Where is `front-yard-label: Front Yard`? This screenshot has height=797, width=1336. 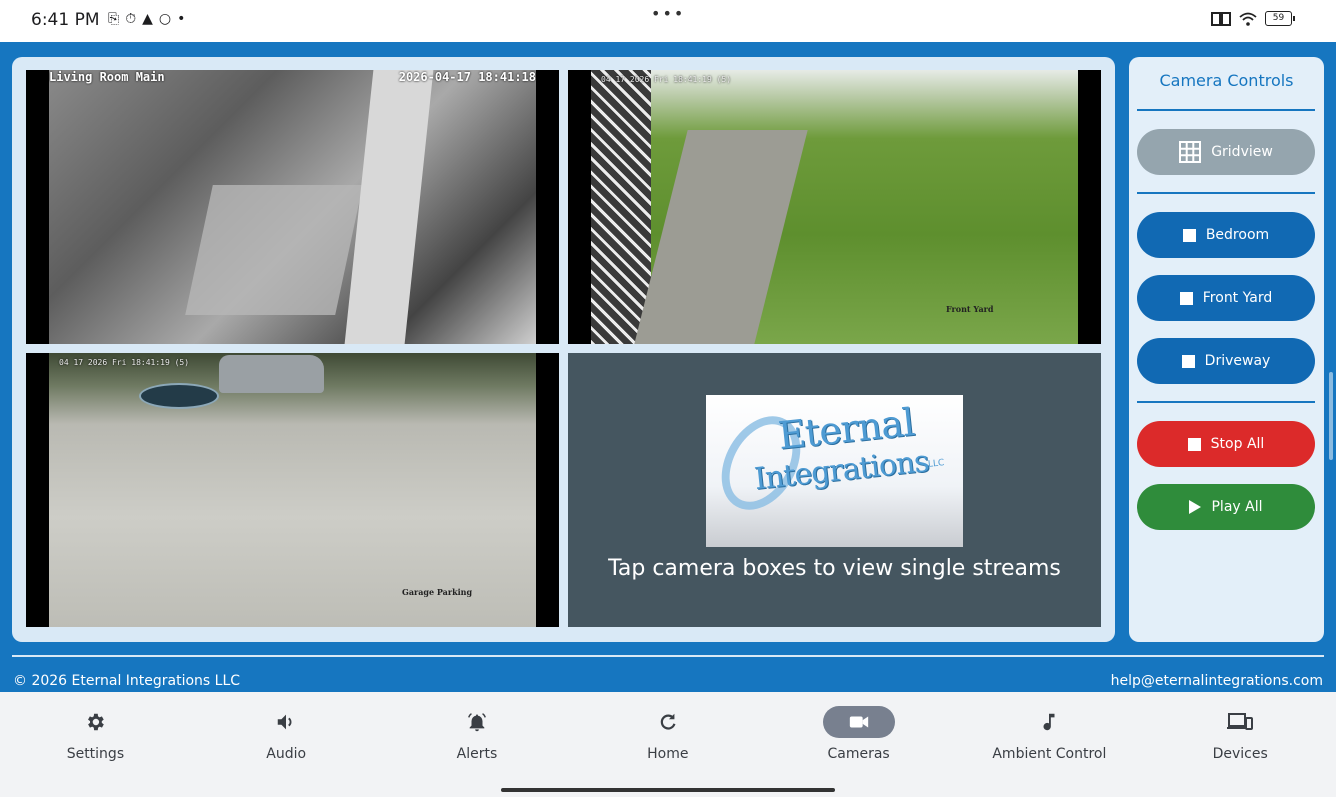
front-yard-label: Front Yard is located at coordinates (1237, 298).